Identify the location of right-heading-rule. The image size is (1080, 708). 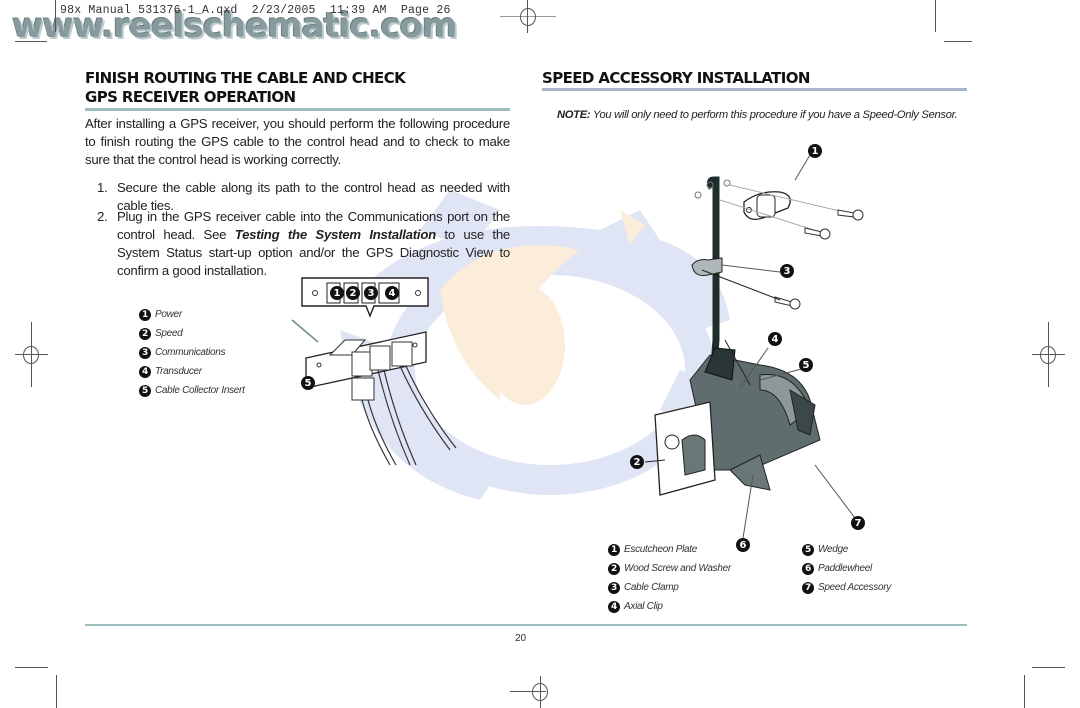
(754, 89).